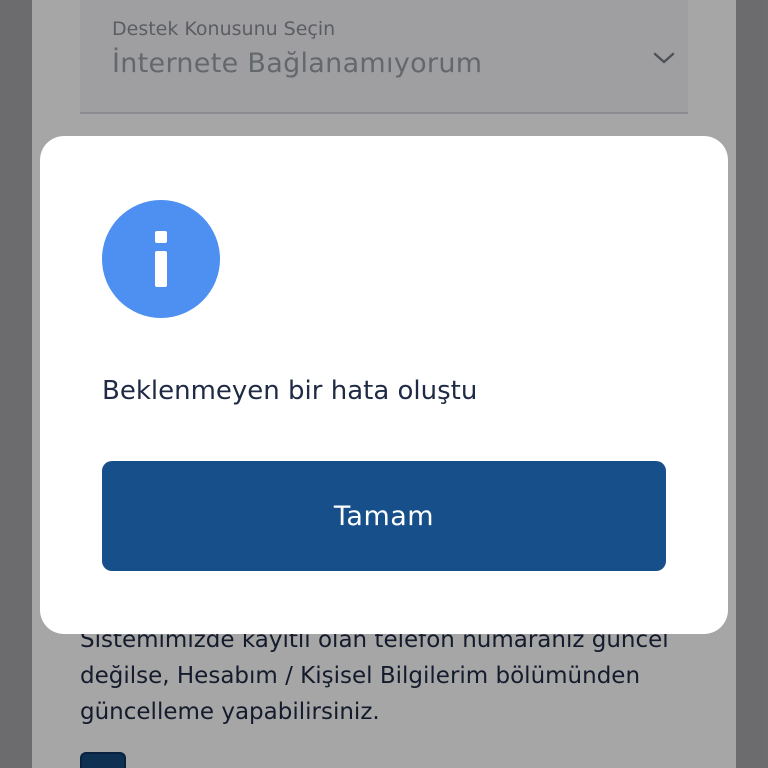 The width and height of the screenshot is (768, 768). What do you see at coordinates (290, 391) in the screenshot?
I see `error-message: Beklenmeyen bir hata oluştu` at bounding box center [290, 391].